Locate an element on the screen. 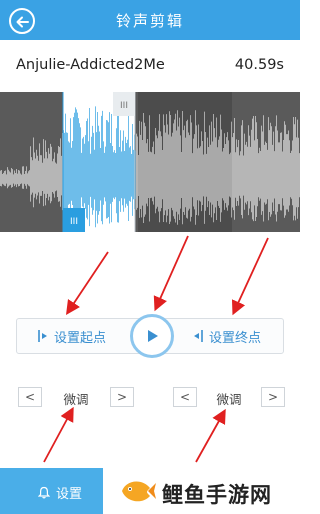 This screenshot has width=320, height=514. watermark-text: 鲤鱼手游网 is located at coordinates (217, 495).